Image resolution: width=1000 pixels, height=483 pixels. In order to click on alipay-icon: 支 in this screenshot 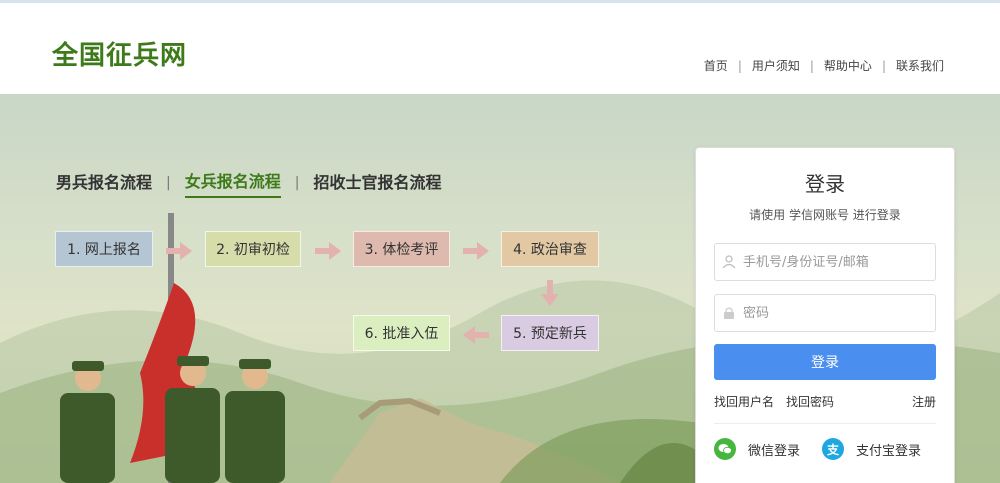, I will do `click(833, 449)`.